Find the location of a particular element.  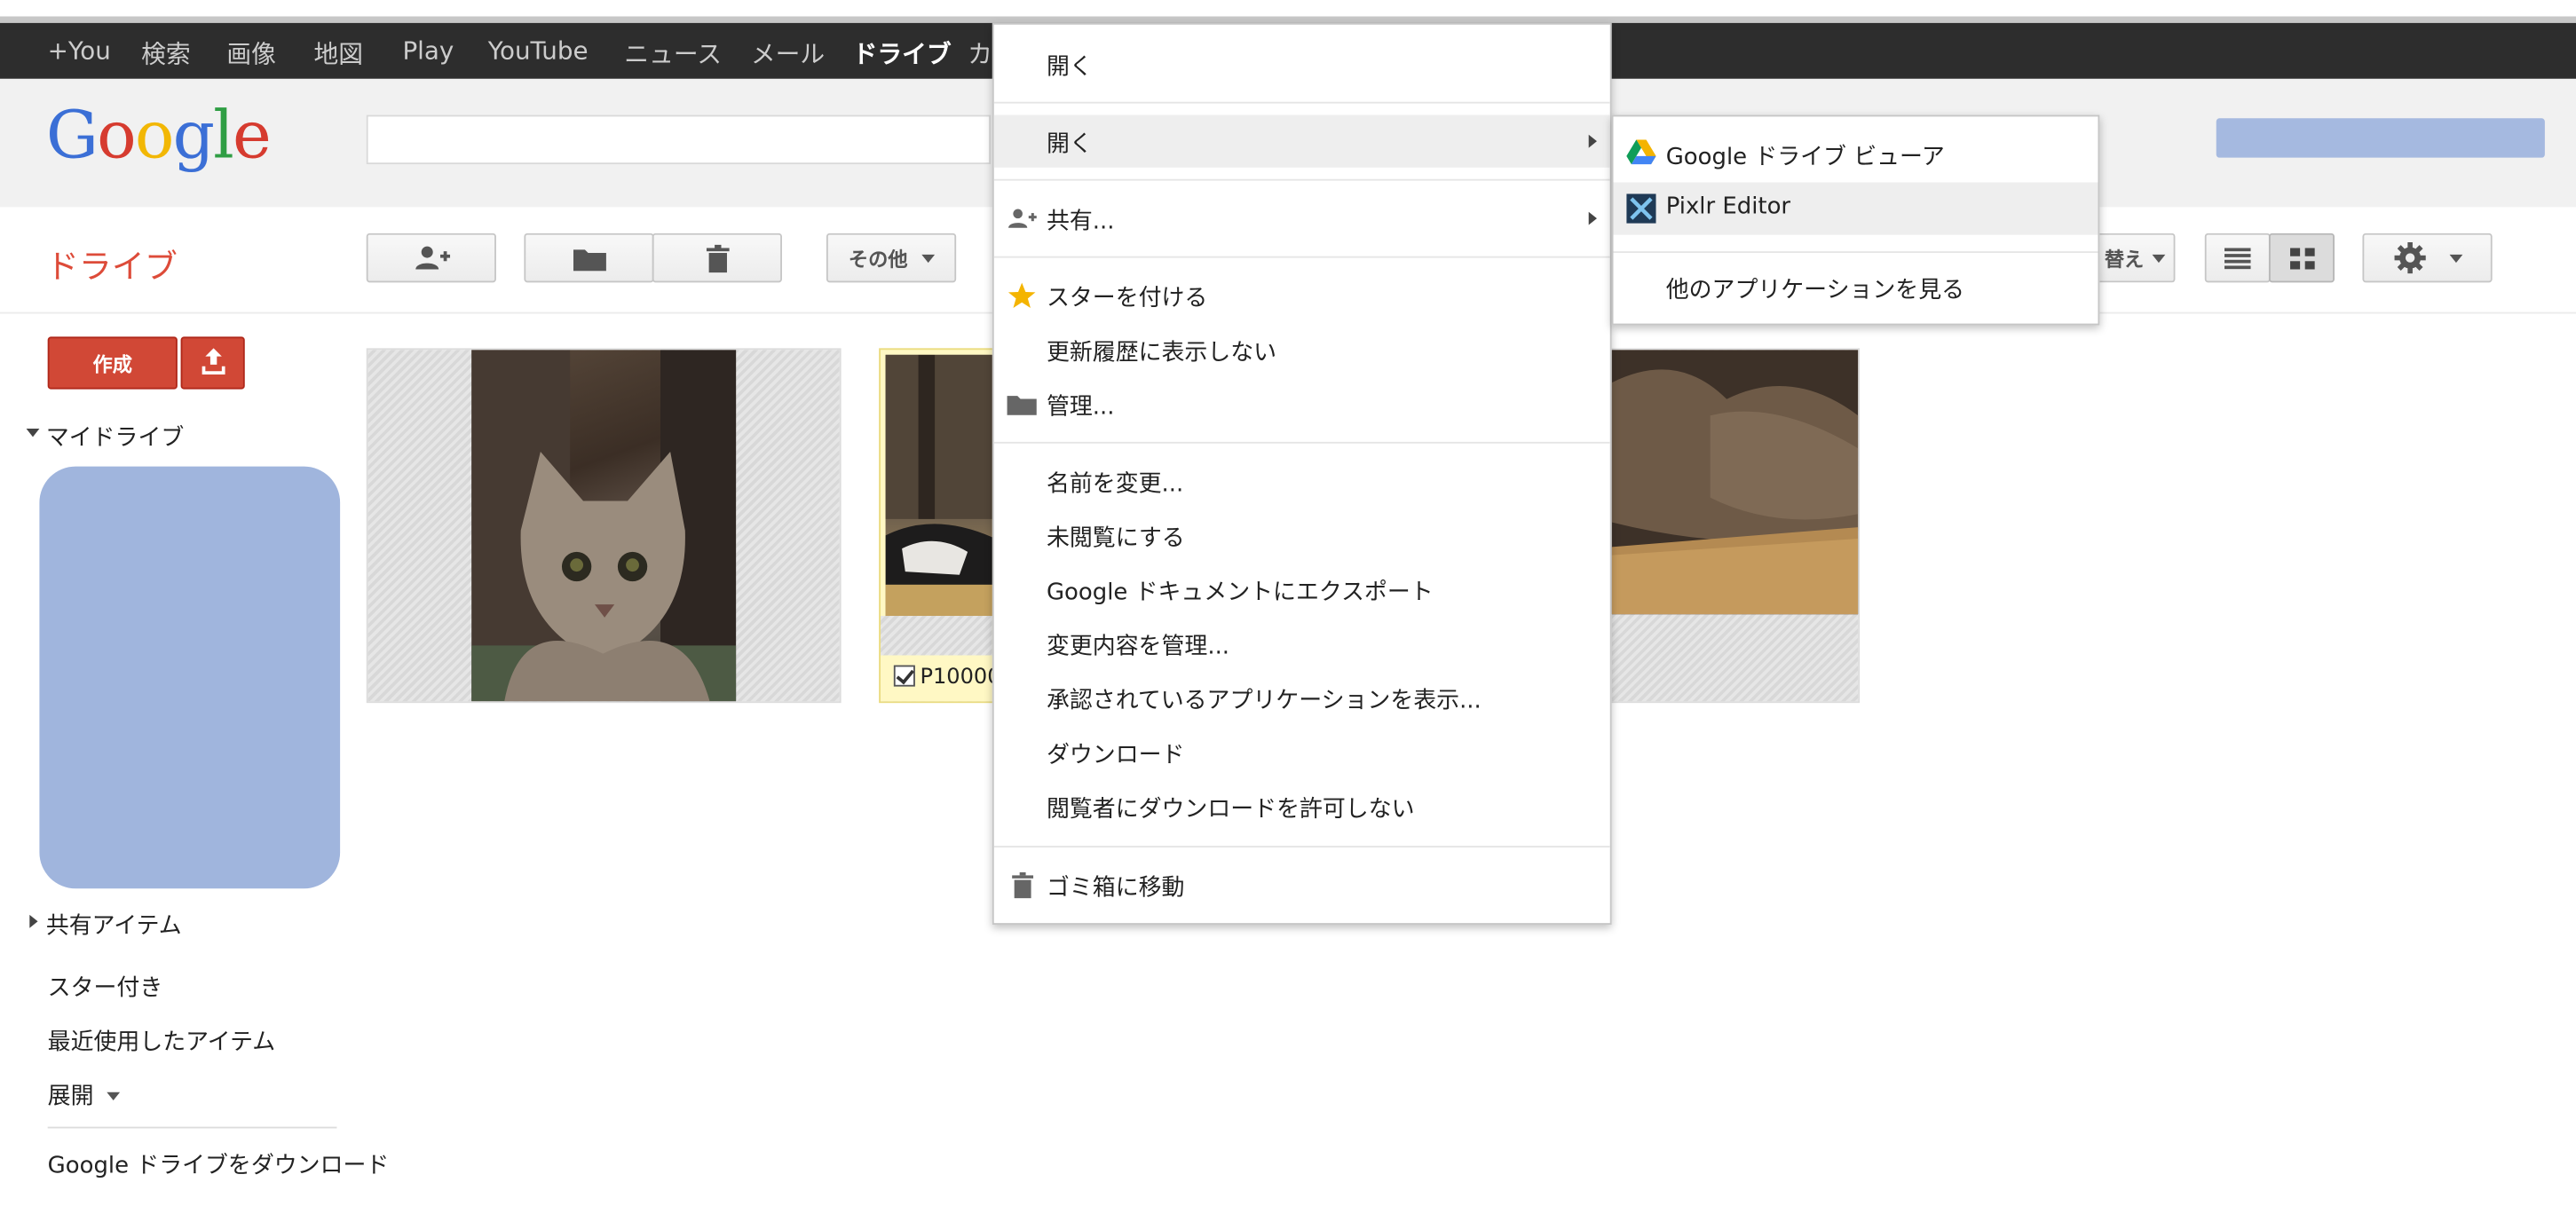

create-button: 作成 is located at coordinates (112, 363).